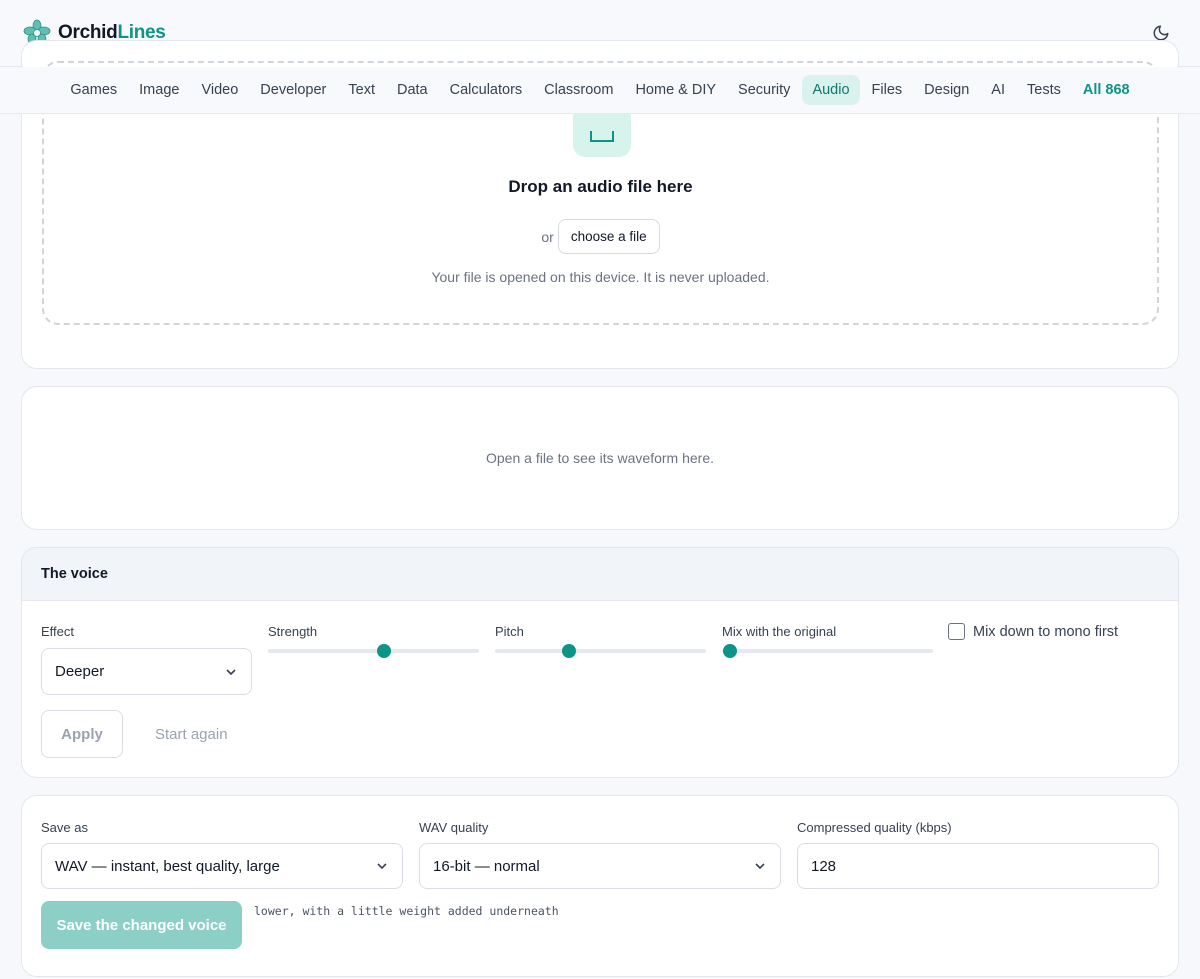 The width and height of the screenshot is (1200, 979). I want to click on mix-slider, so click(827, 651).